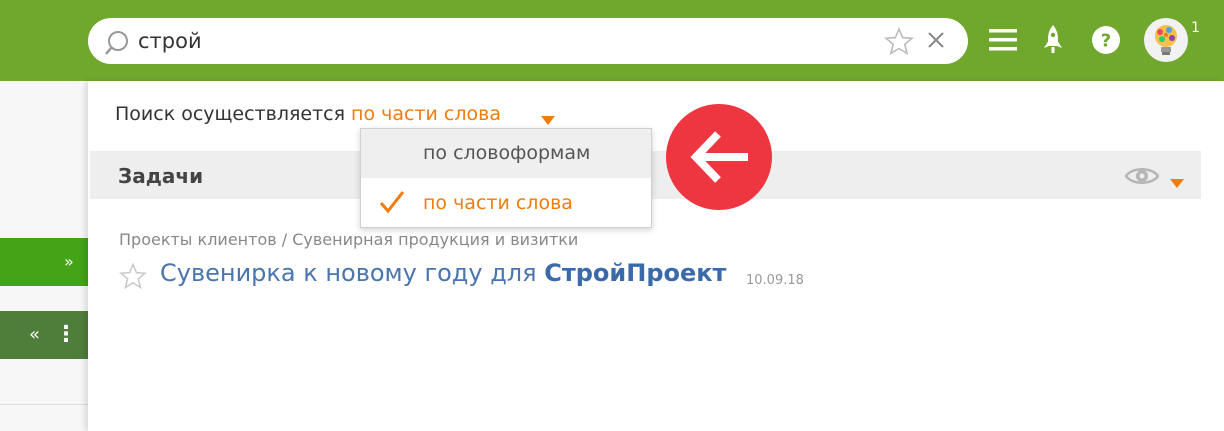  What do you see at coordinates (35, 334) in the screenshot?
I see `collapse-icon: «` at bounding box center [35, 334].